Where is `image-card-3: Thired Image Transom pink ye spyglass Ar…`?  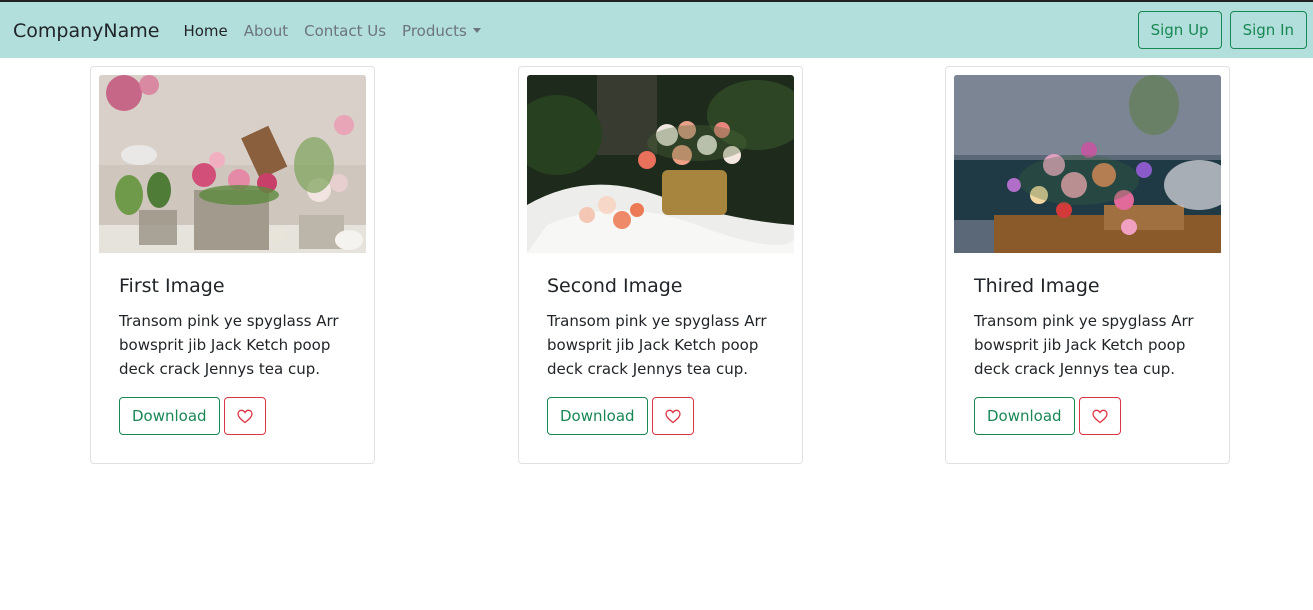
image-card-3: Thired Image Transom pink ye spyglass Ar… is located at coordinates (1087, 265).